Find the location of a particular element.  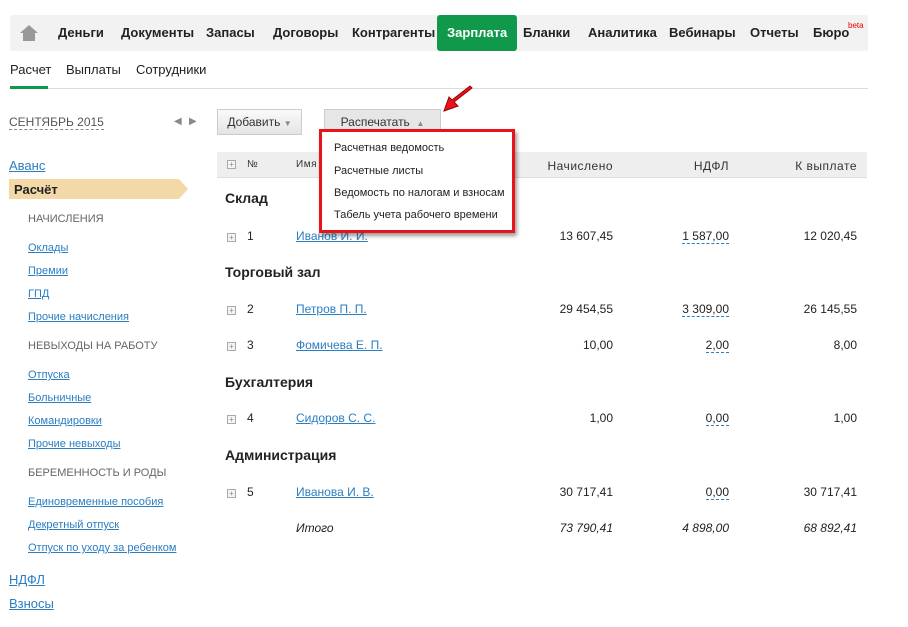

row-k-vyplate: 30 717,41 is located at coordinates (830, 492).